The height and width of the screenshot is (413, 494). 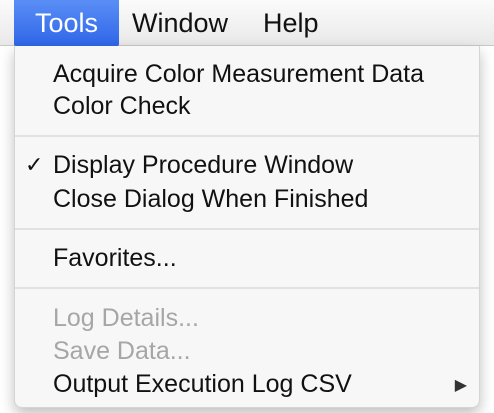 I want to click on menu-window: Window, so click(x=180, y=23).